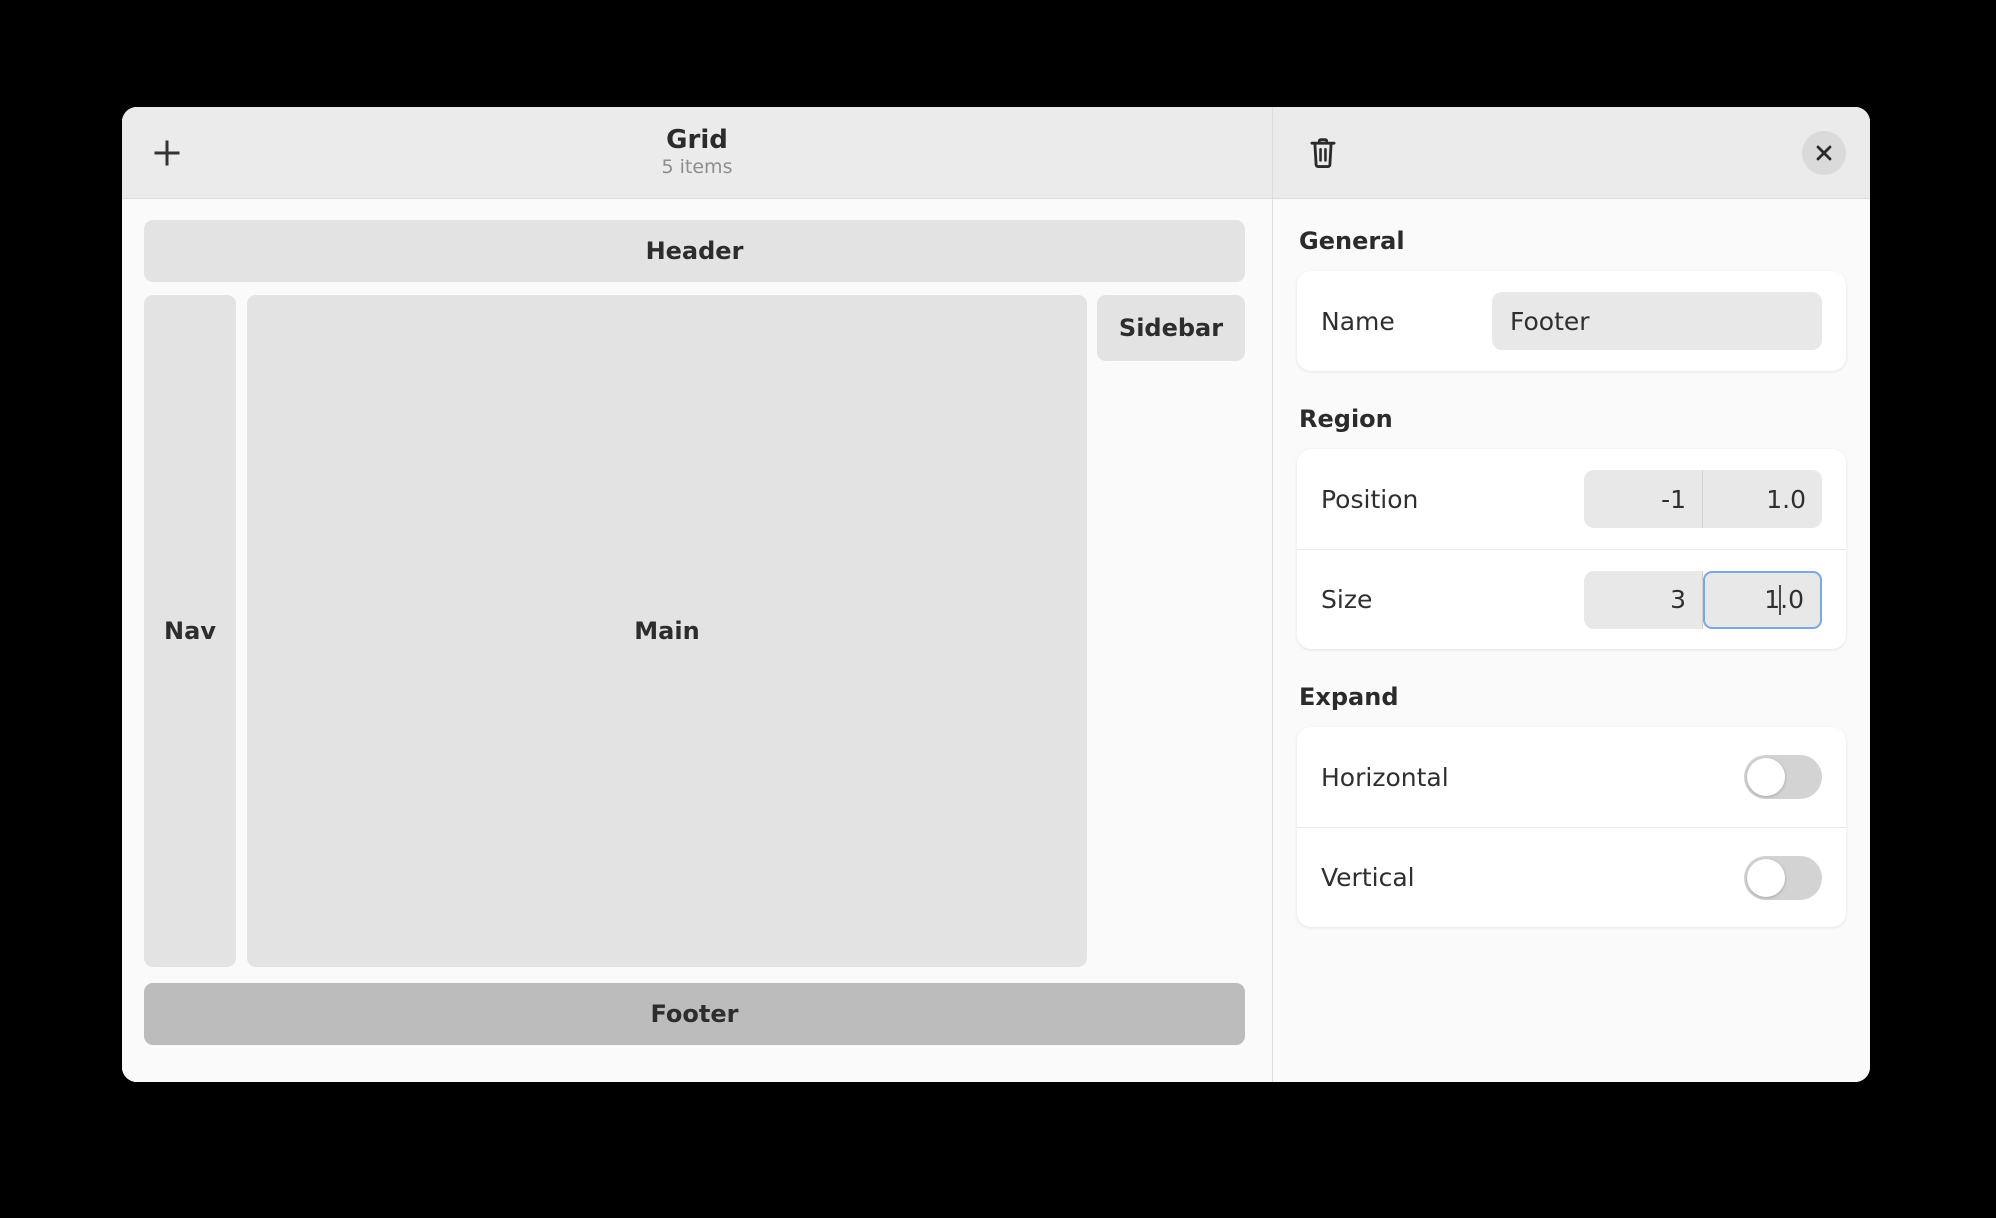 Image resolution: width=1996 pixels, height=1218 pixels. I want to click on expand-card: Horizontal Vertical, so click(1571, 827).